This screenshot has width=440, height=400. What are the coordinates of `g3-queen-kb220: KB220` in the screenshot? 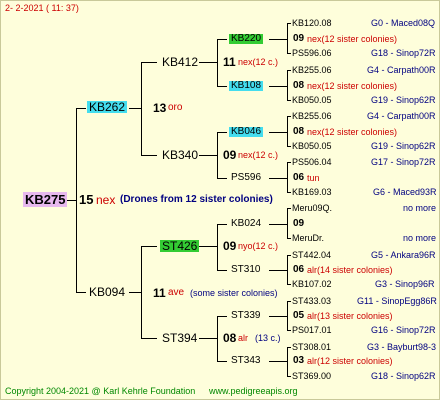 It's located at (246, 39).